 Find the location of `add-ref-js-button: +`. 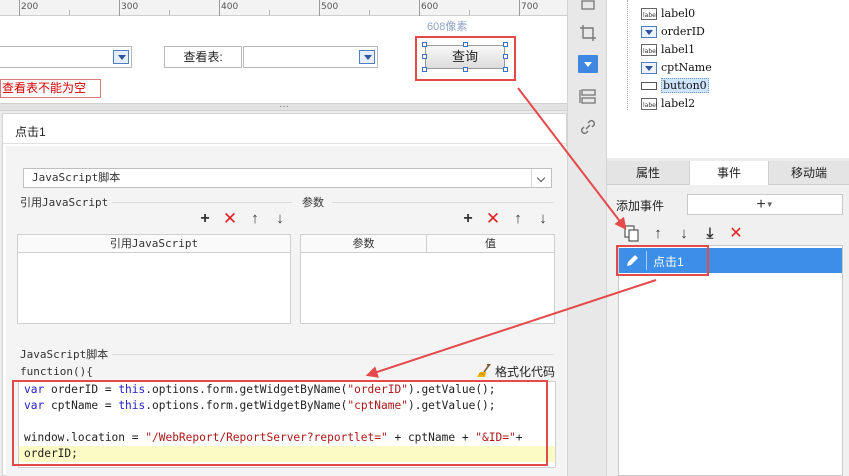

add-ref-js-button: + is located at coordinates (205, 219).